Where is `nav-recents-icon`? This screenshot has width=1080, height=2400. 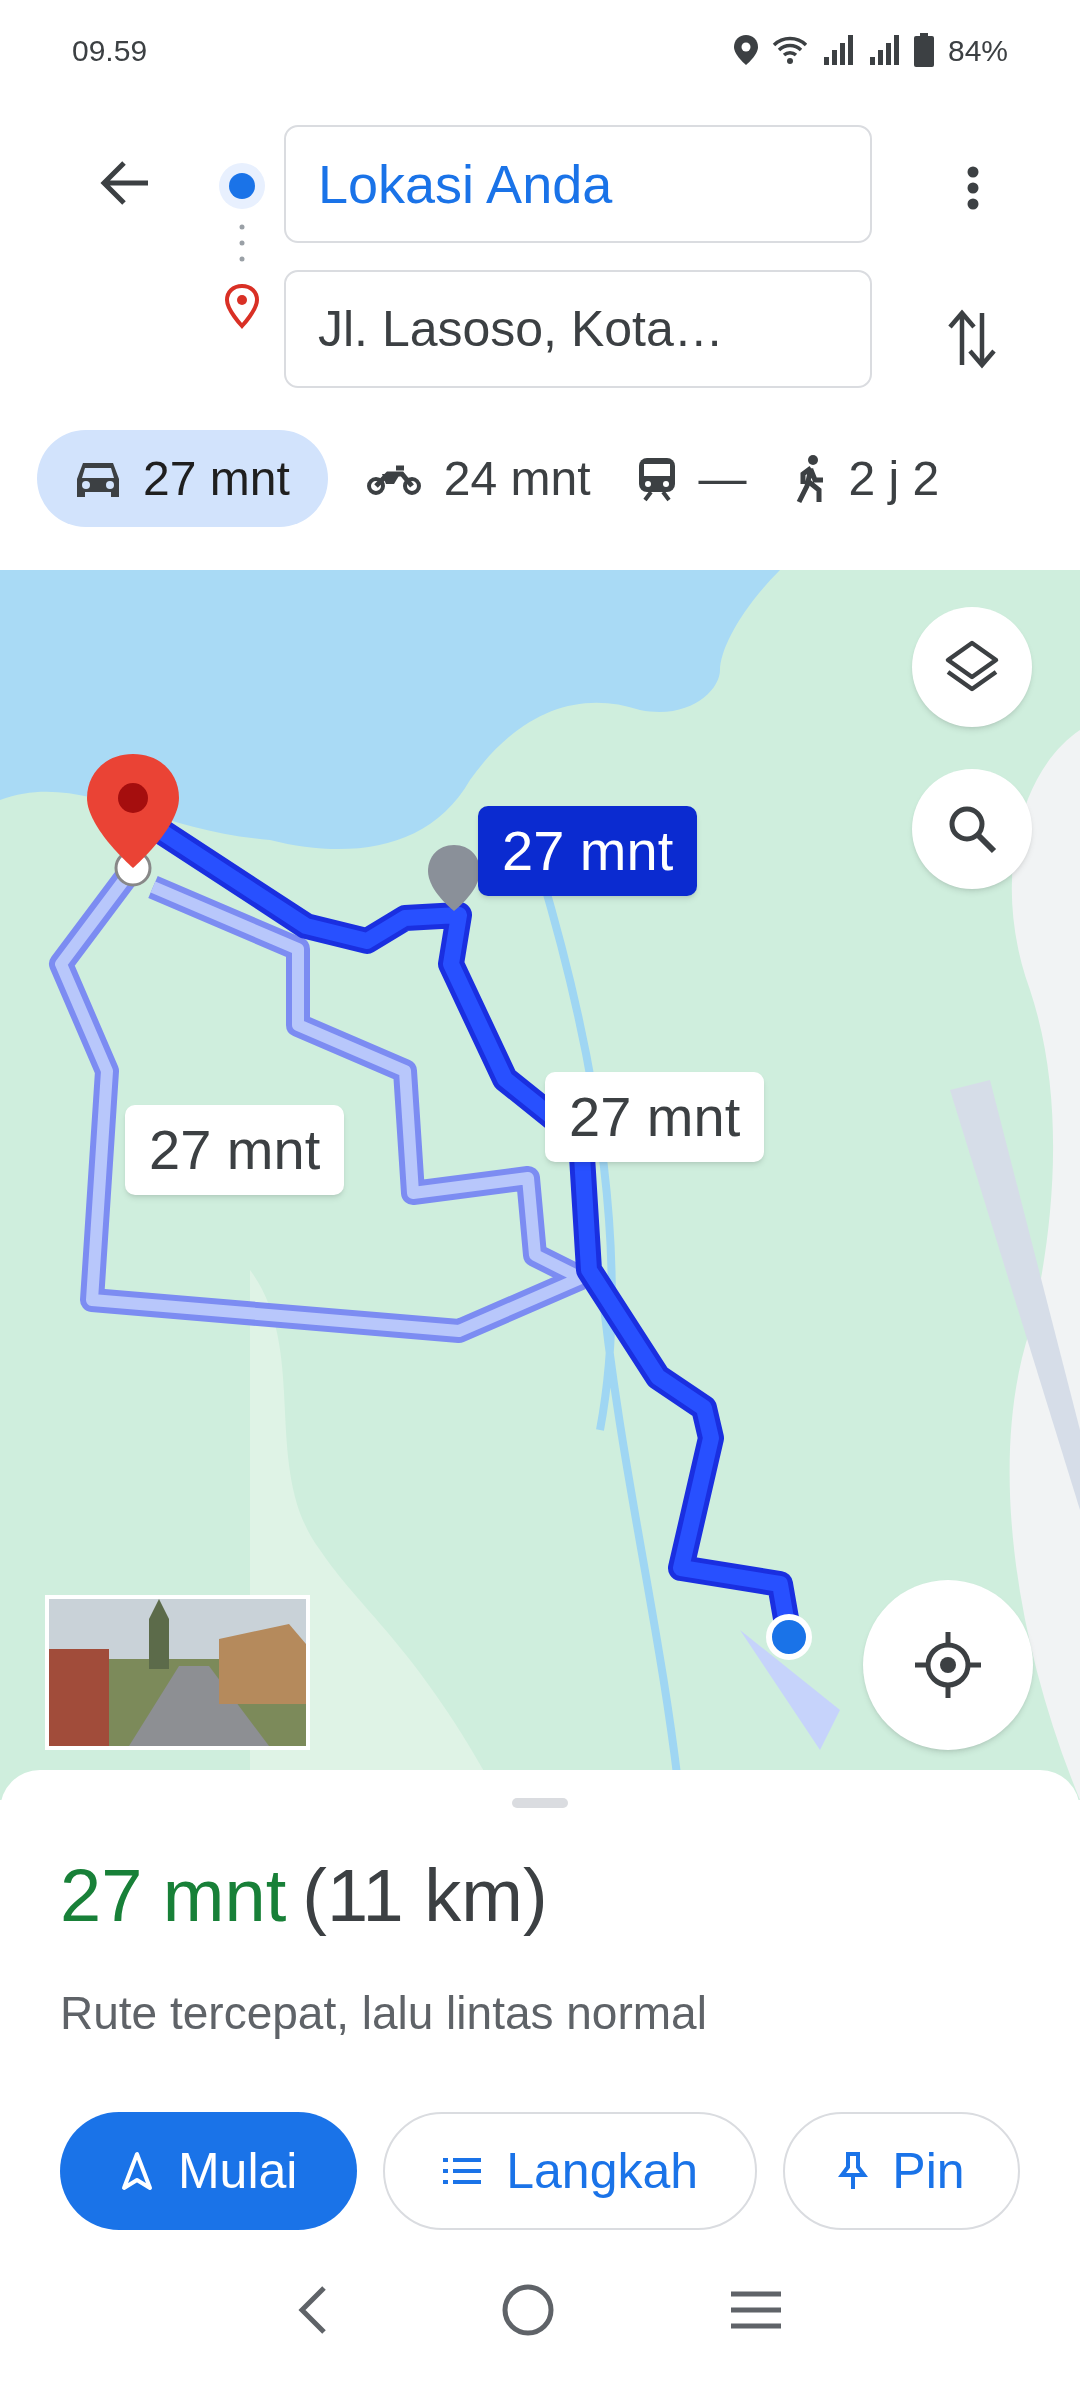 nav-recents-icon is located at coordinates (756, 2310).